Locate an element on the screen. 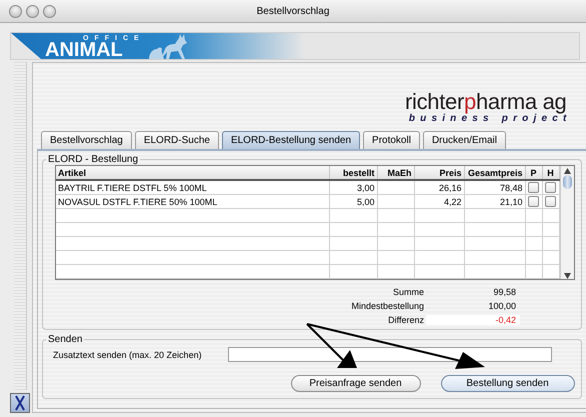 This screenshot has width=586, height=417. group-title: ELORD - Bestellung is located at coordinates (93, 159).